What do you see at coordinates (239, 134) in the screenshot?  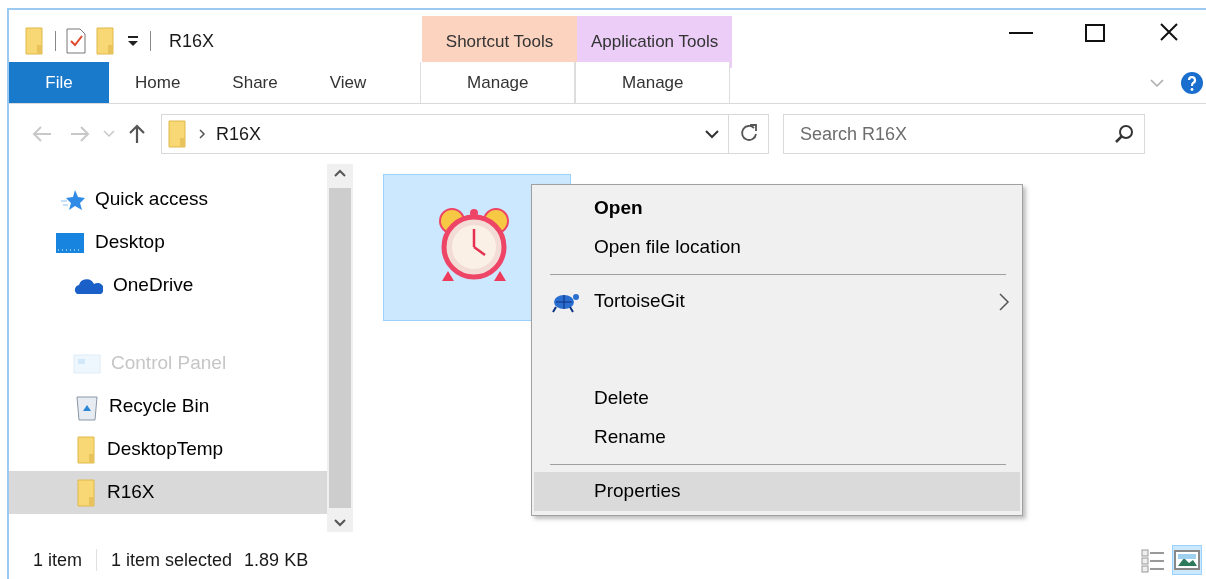 I see `breadcrumb: R16X` at bounding box center [239, 134].